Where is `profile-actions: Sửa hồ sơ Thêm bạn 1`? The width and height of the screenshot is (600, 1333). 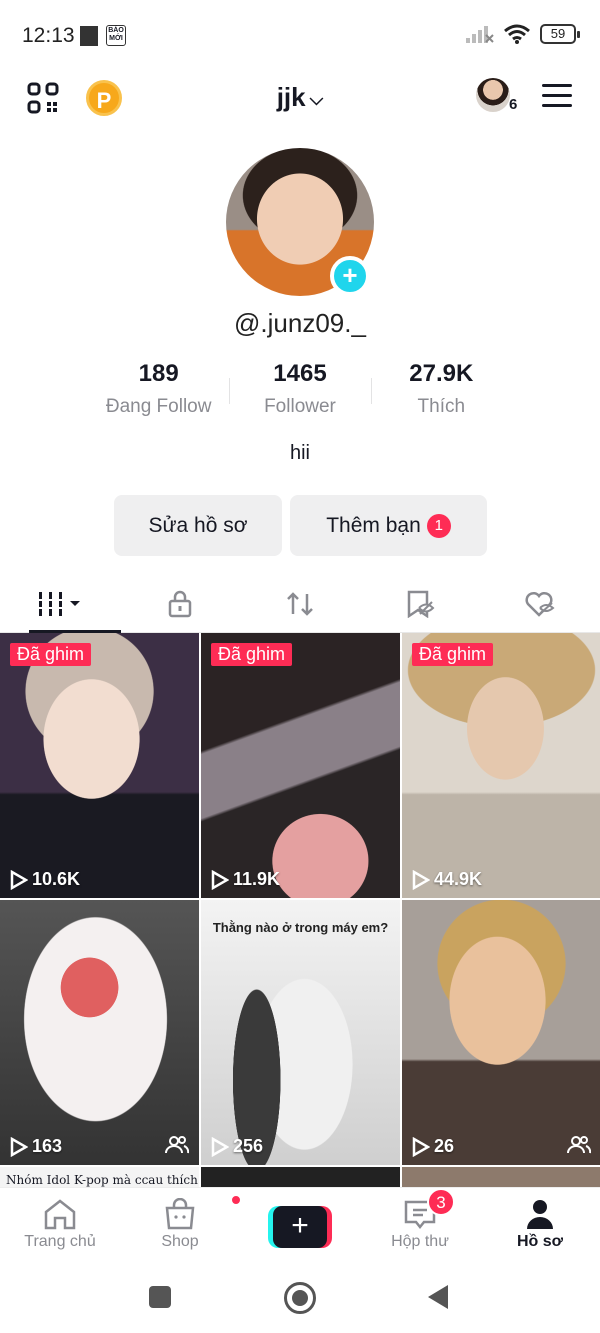
profile-actions: Sửa hồ sơ Thêm bạn 1 is located at coordinates (300, 525).